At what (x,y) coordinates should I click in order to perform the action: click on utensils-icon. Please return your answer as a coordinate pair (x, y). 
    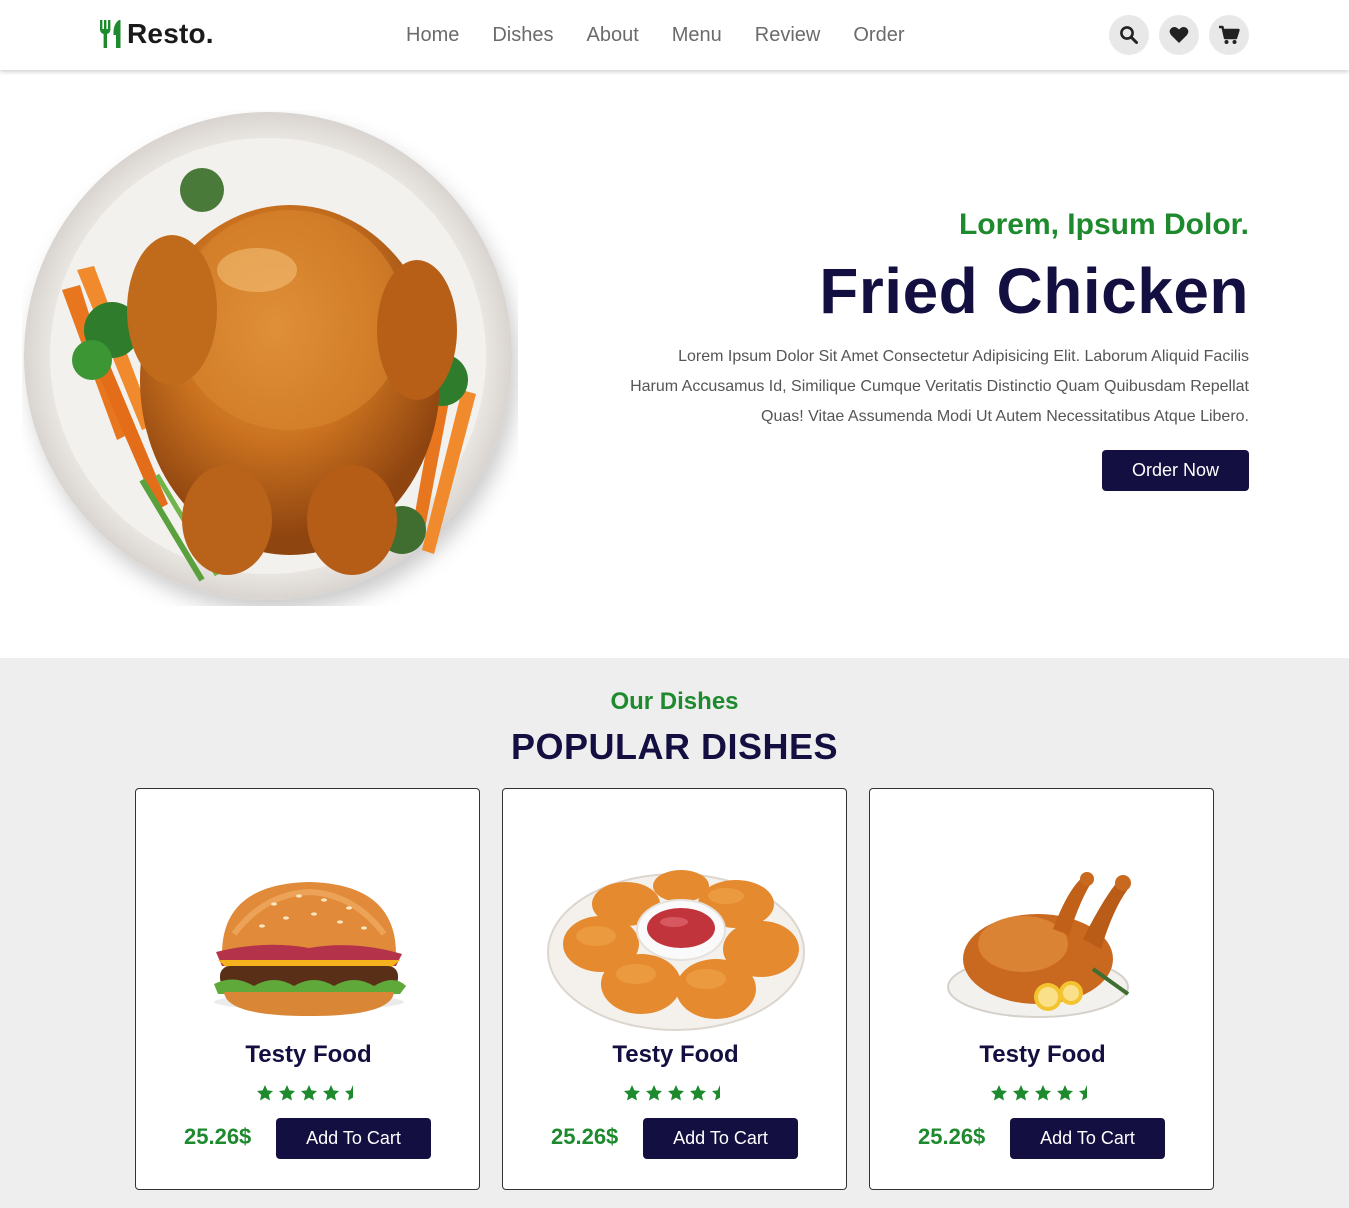
    Looking at the image, I should click on (110, 34).